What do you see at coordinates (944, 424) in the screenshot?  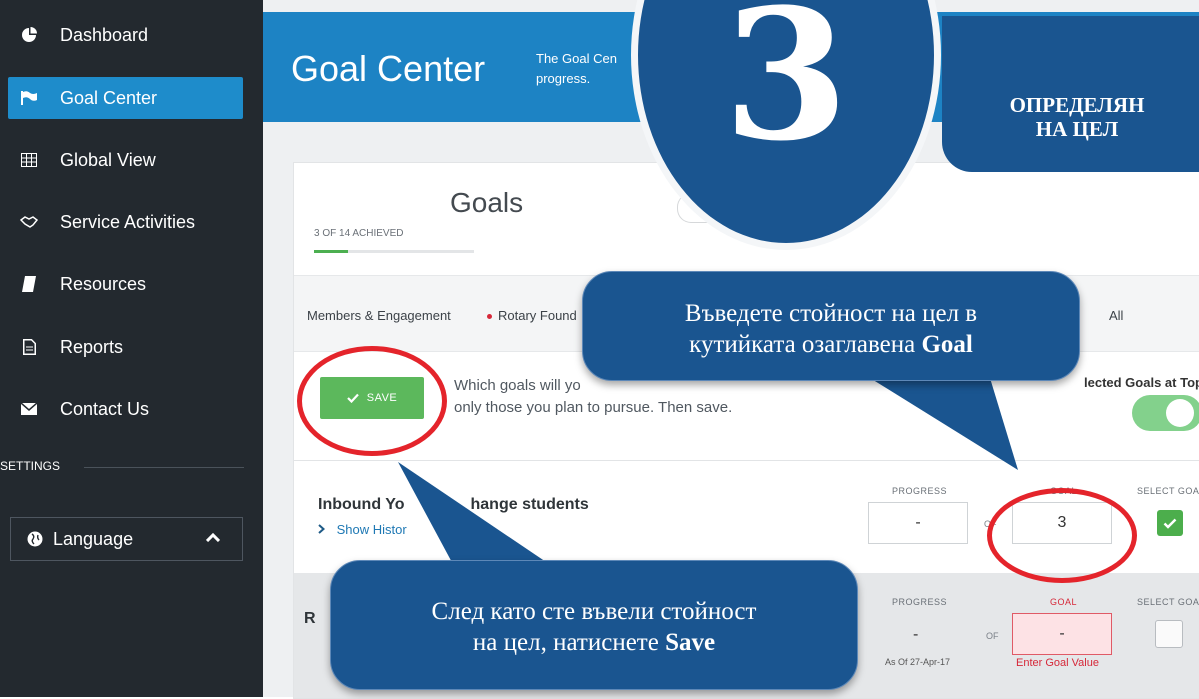 I see `bubble-pointer-goal` at bounding box center [944, 424].